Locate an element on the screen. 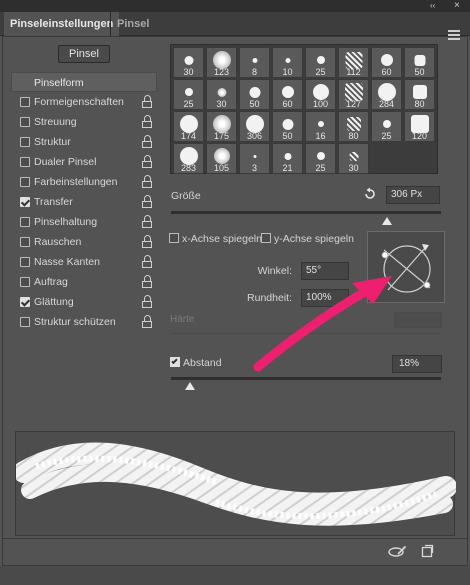  collapse-icon: ‹‹ is located at coordinates (432, 6).